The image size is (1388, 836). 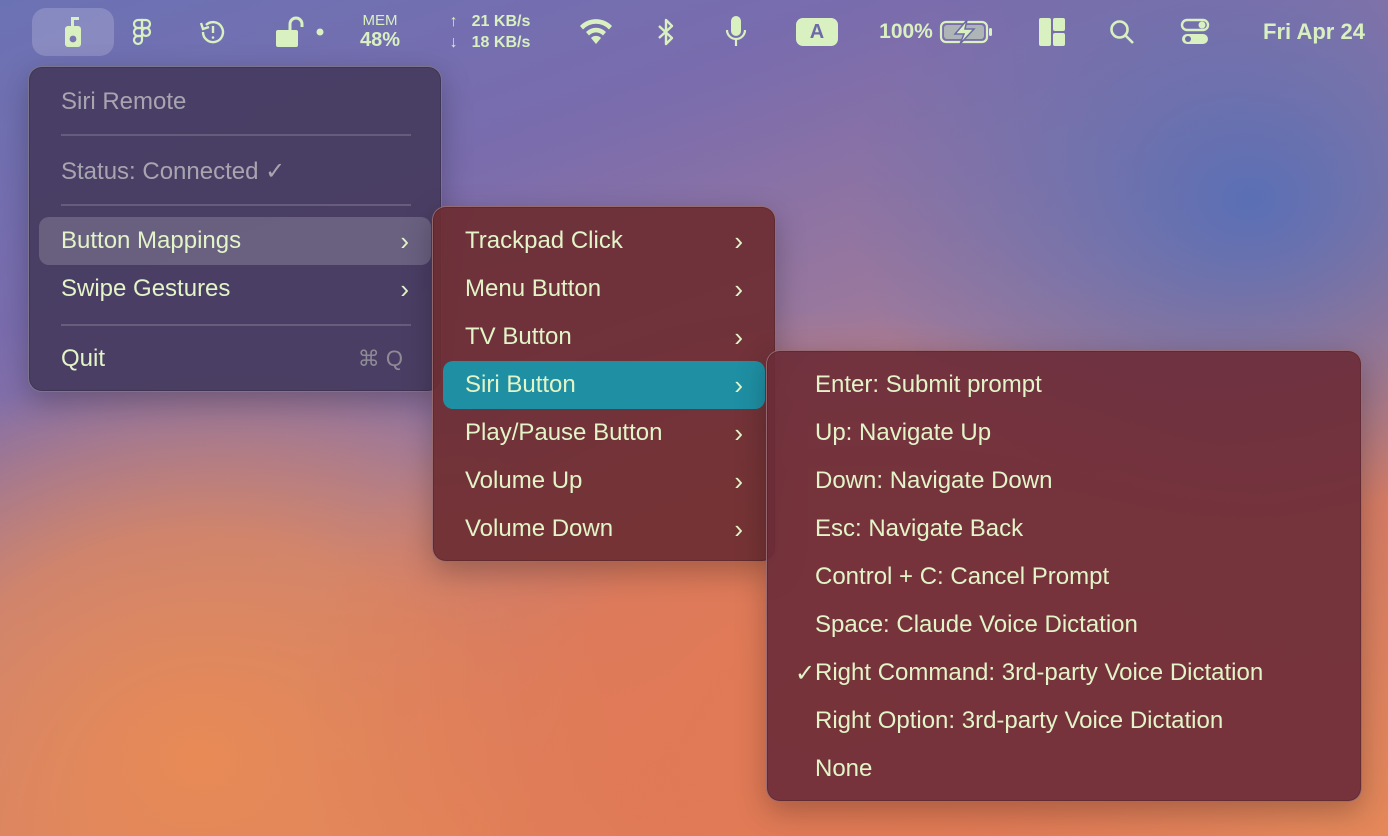 I want to click on menu-item-label: Esc: Navigate Back, so click(x=919, y=528).